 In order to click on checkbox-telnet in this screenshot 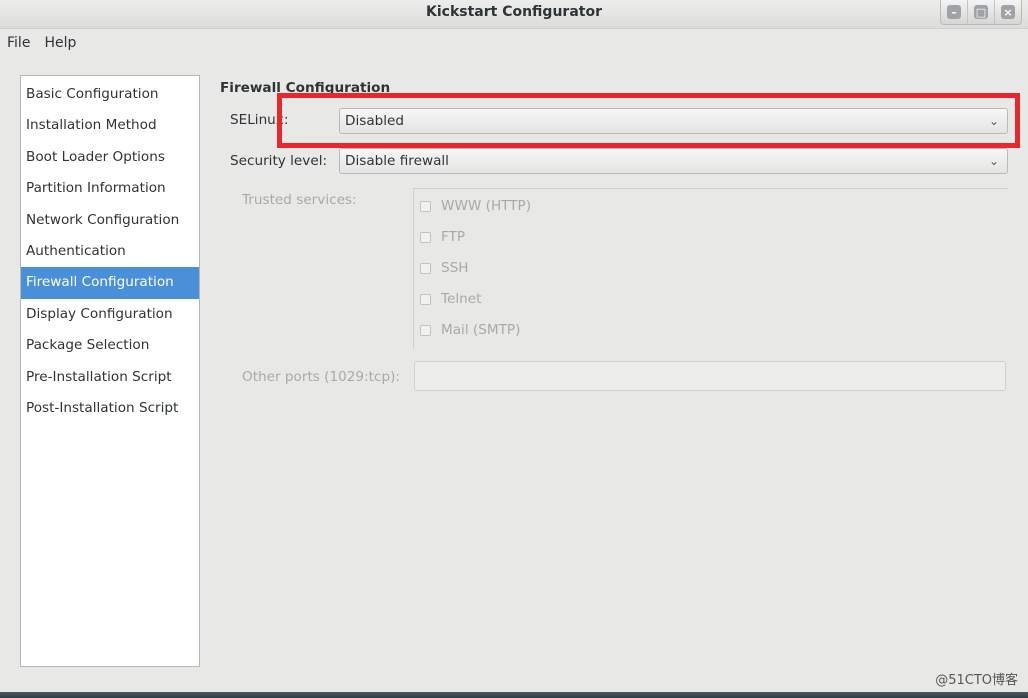, I will do `click(425, 299)`.